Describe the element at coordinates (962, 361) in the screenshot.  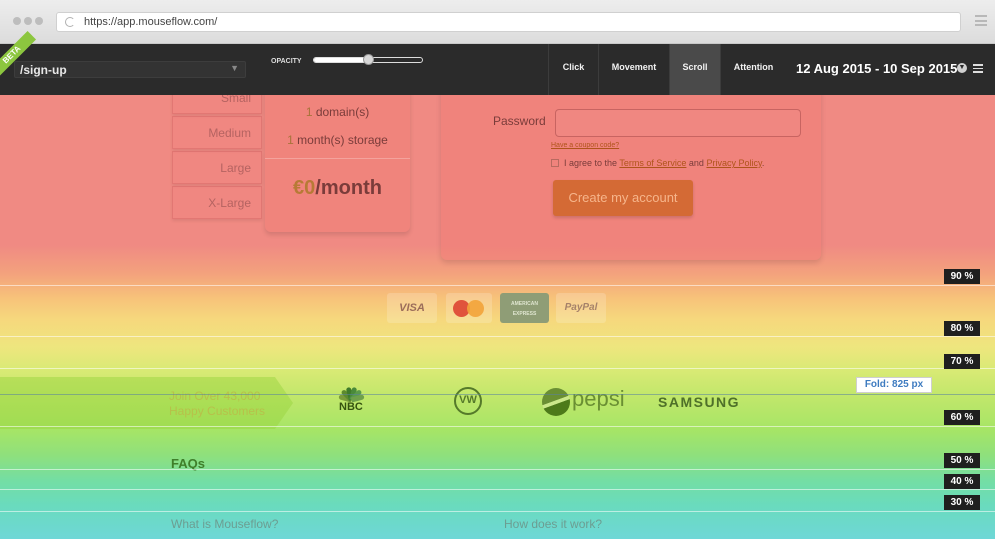
I see `scroll-depth-badge: 70 %` at that location.